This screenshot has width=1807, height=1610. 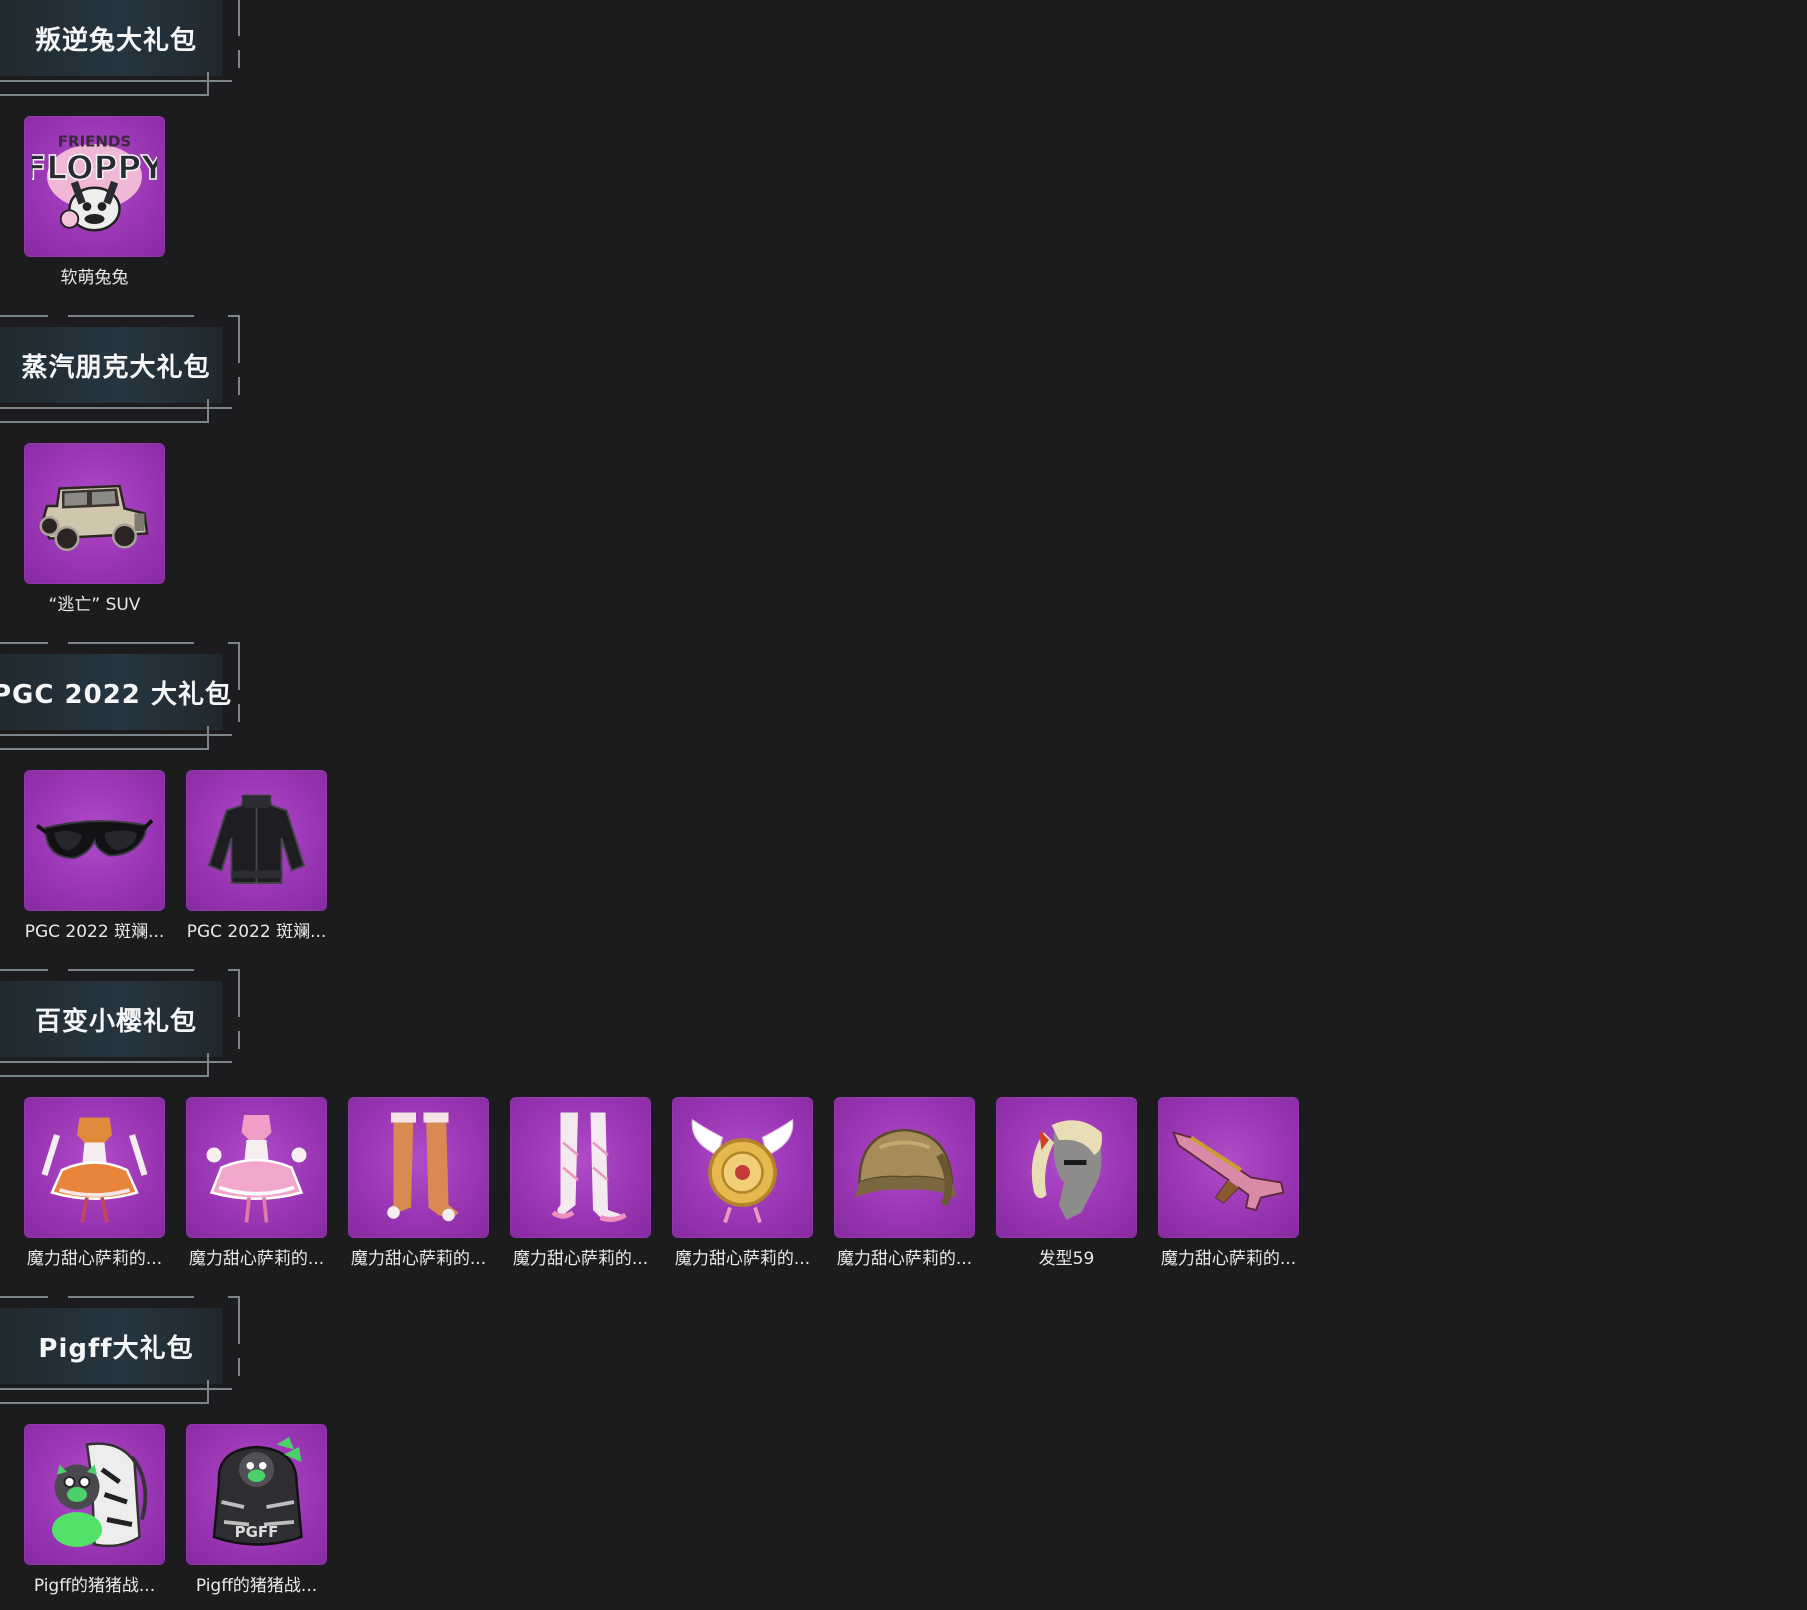 I want to click on section-title: 蒸汽朋克大礼包, so click(x=116, y=367).